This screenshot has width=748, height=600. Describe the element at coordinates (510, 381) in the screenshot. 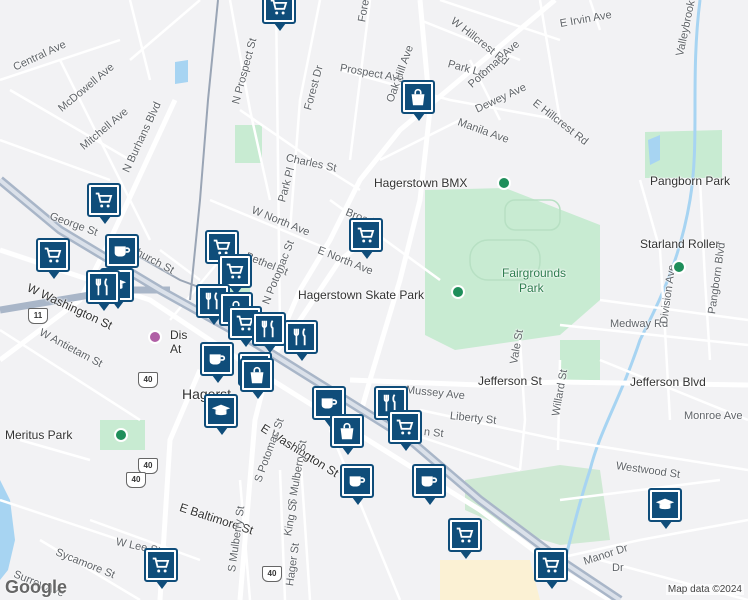

I see `street-label-jefferson-st: Jefferson St` at that location.